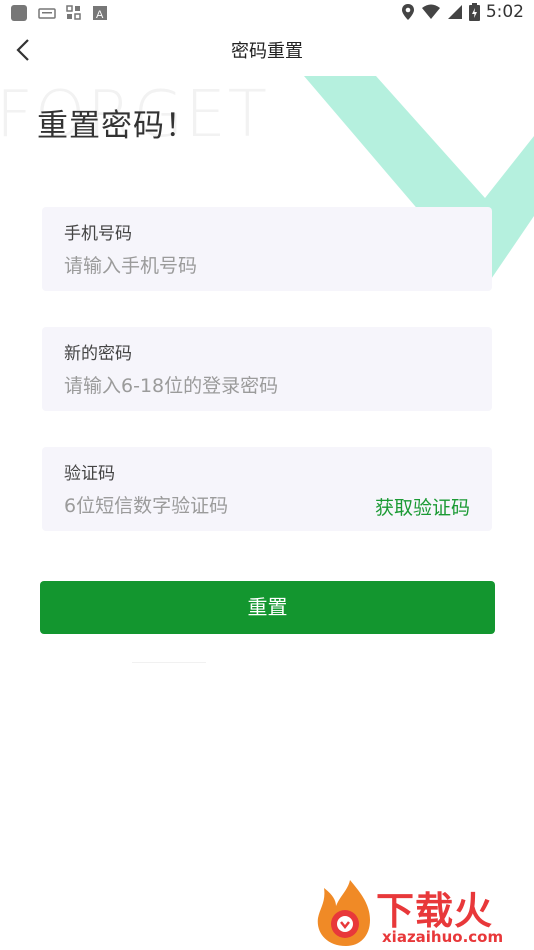 This screenshot has width=534, height=950. I want to click on phone-label: 手机号码, so click(98, 234).